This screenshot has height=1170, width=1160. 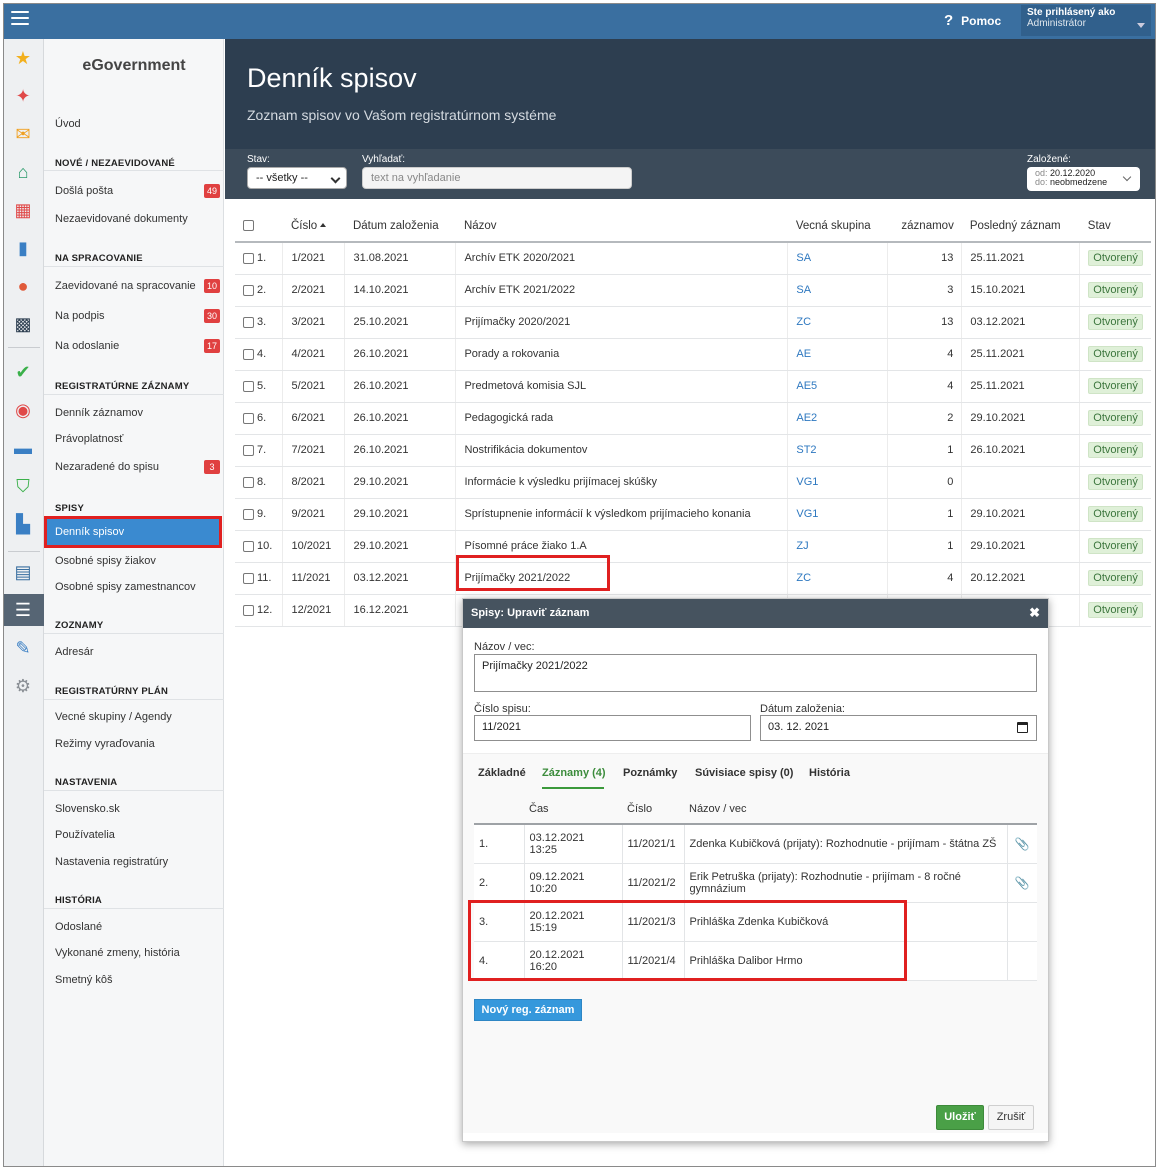 What do you see at coordinates (23, 572) in the screenshot?
I see `open-book-icon: ▤` at bounding box center [23, 572].